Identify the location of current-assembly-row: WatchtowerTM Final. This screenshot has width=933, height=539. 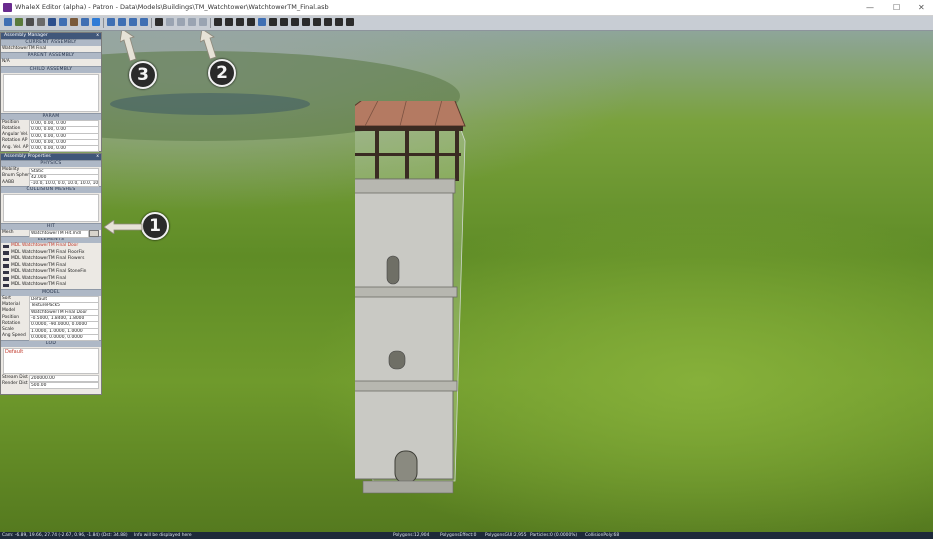
(51, 49).